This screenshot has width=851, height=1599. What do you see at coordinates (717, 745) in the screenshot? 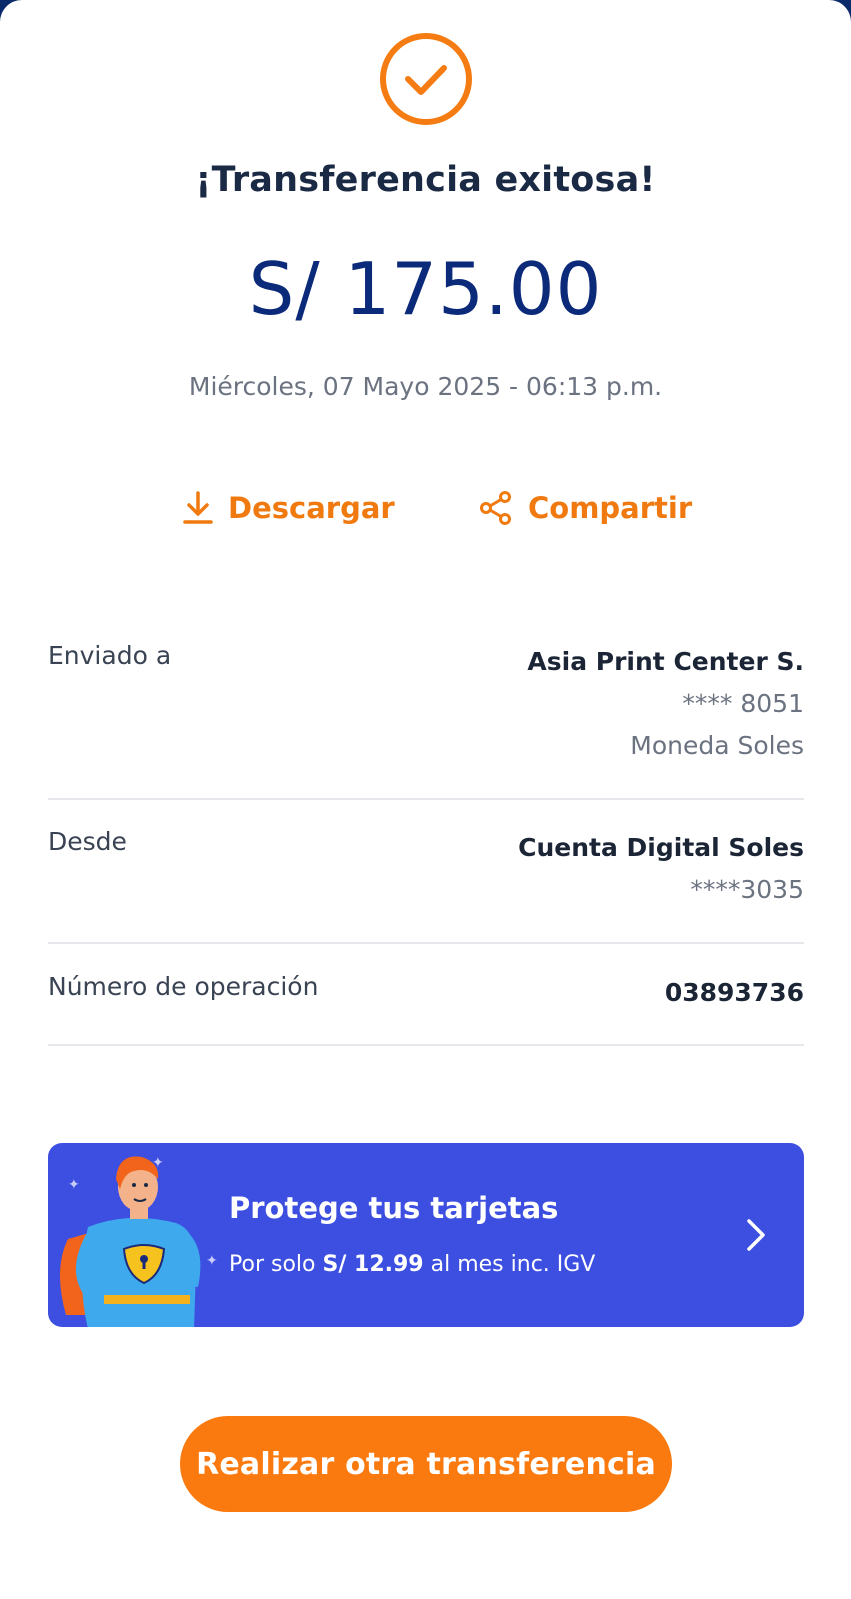
I see `recipient-currency: Moneda Soles` at bounding box center [717, 745].